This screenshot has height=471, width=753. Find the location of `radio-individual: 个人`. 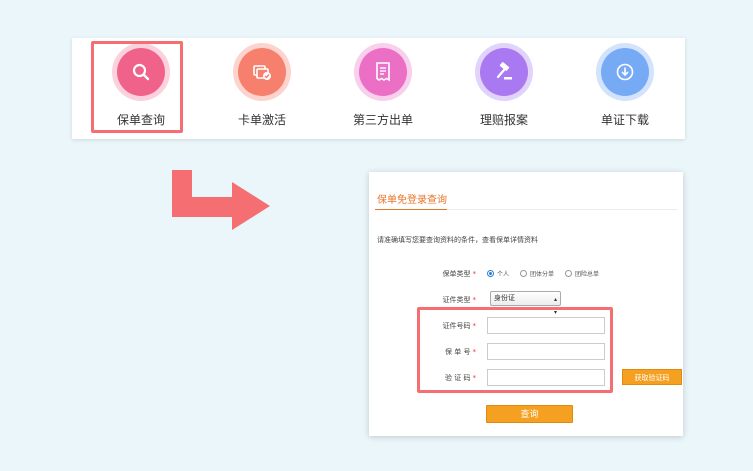

radio-individual: 个人 is located at coordinates (498, 273).